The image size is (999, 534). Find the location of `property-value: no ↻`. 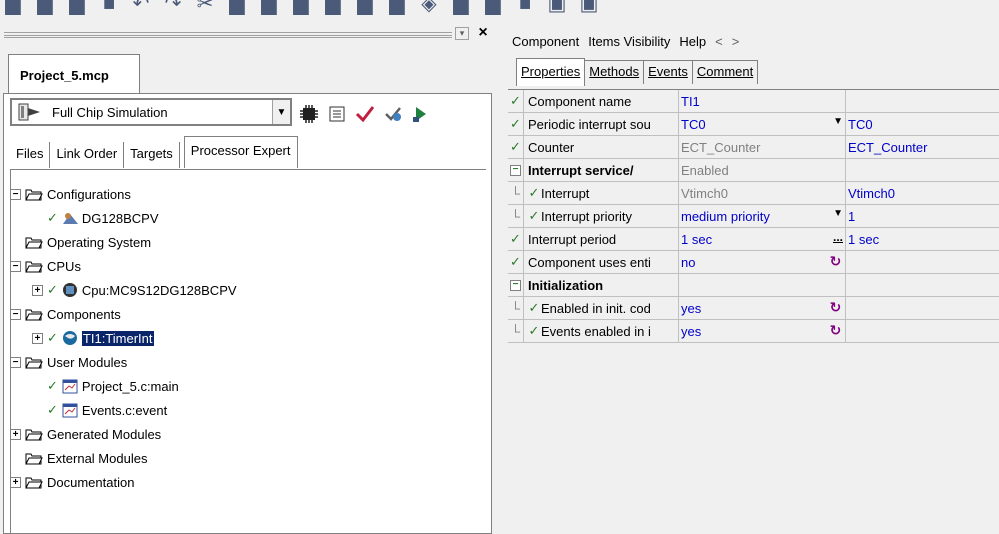

property-value: no ↻ is located at coordinates (762, 262).